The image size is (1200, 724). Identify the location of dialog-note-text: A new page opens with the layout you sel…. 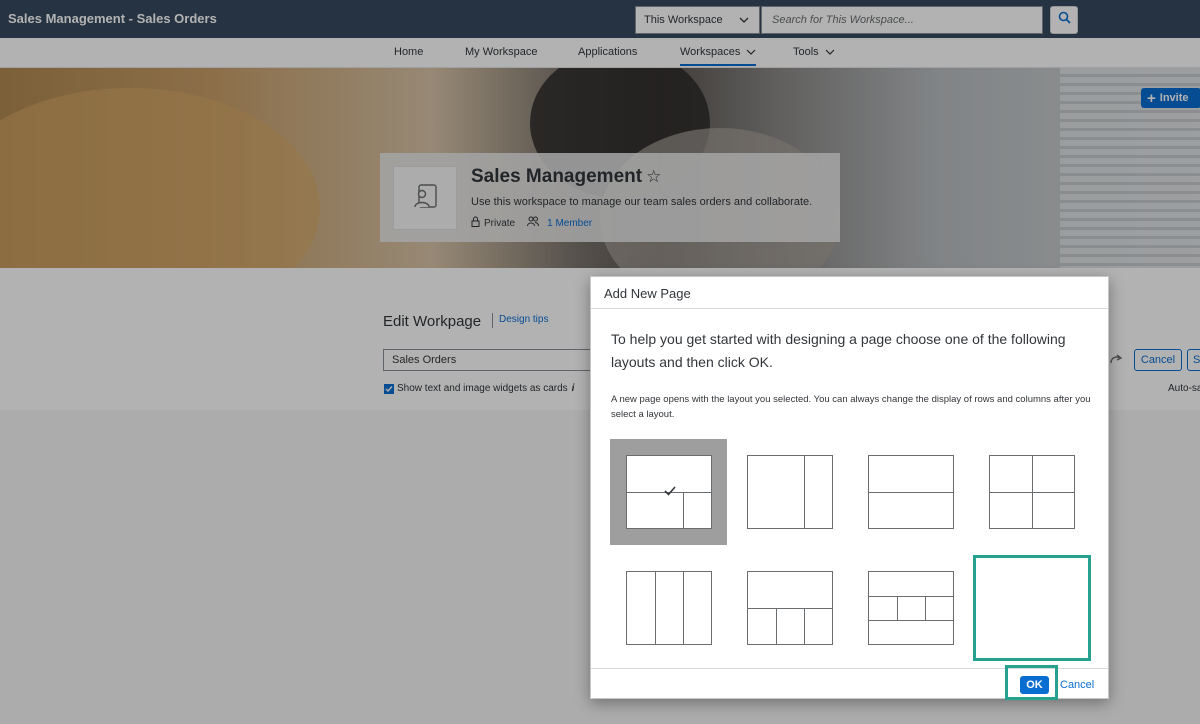
(851, 407).